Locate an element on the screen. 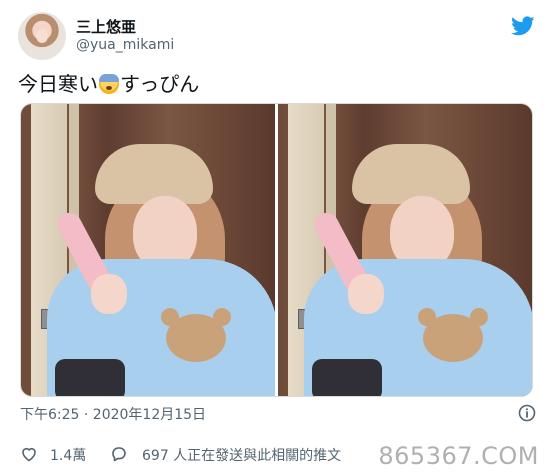 This screenshot has width=551, height=473. twitter-bird-icon is located at coordinates (523, 26).